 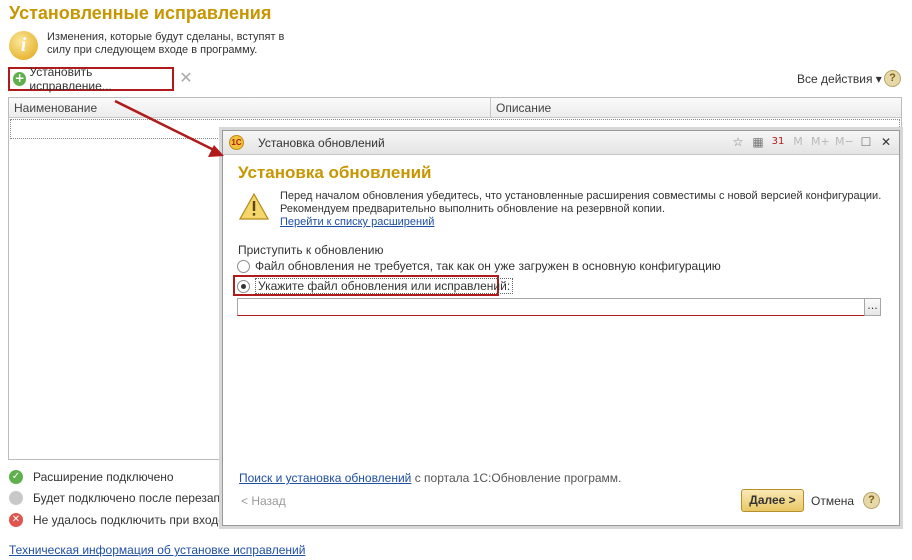 What do you see at coordinates (140, 13) in the screenshot?
I see `page-title: Установленные исправления` at bounding box center [140, 13].